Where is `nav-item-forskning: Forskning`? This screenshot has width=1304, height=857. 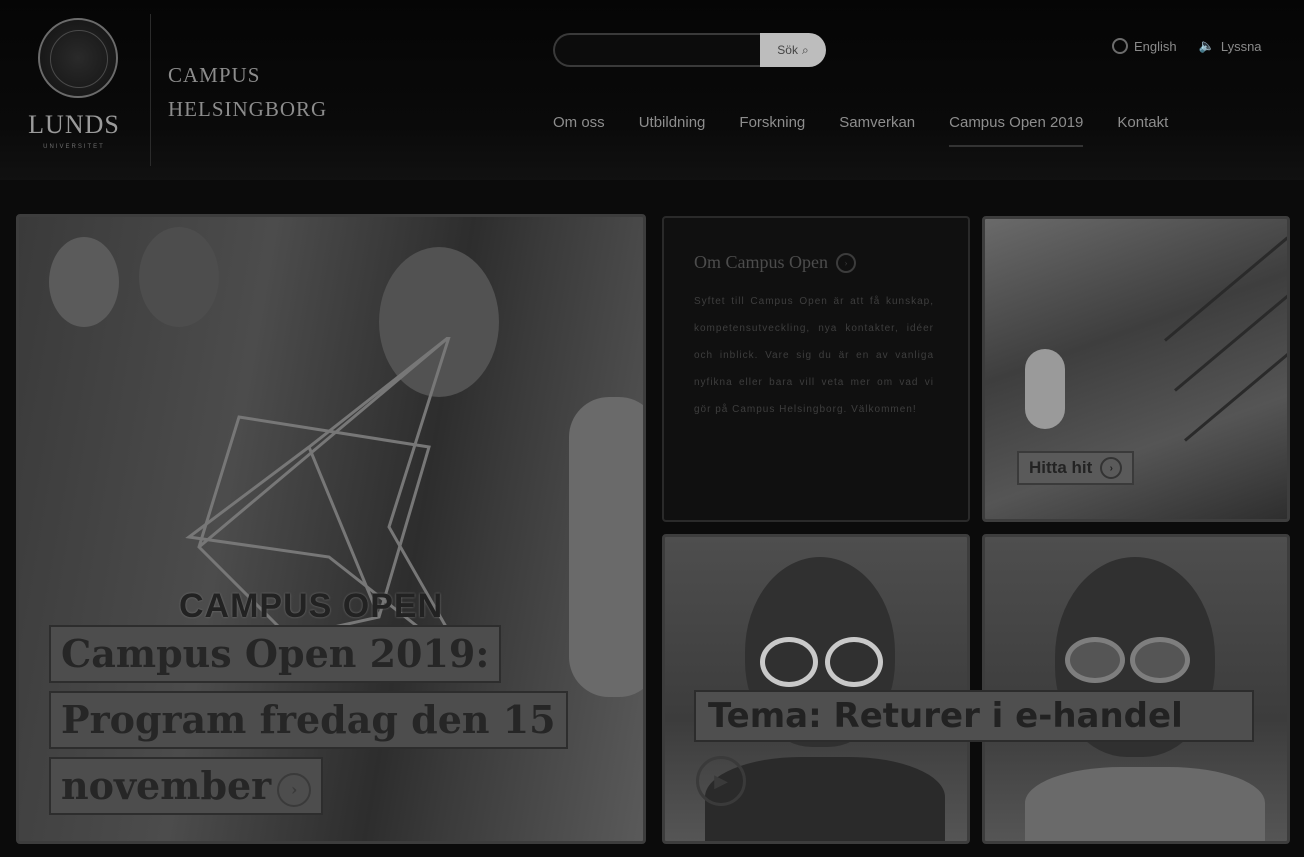 nav-item-forskning: Forskning is located at coordinates (772, 128).